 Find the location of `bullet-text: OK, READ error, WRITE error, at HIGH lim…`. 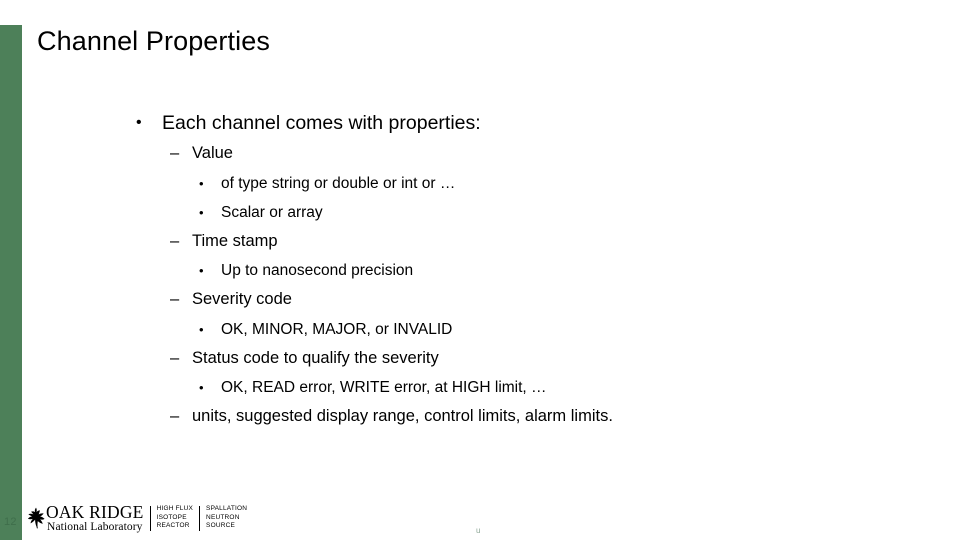

bullet-text: OK, READ error, WRITE error, at HIGH lim… is located at coordinates (384, 387).